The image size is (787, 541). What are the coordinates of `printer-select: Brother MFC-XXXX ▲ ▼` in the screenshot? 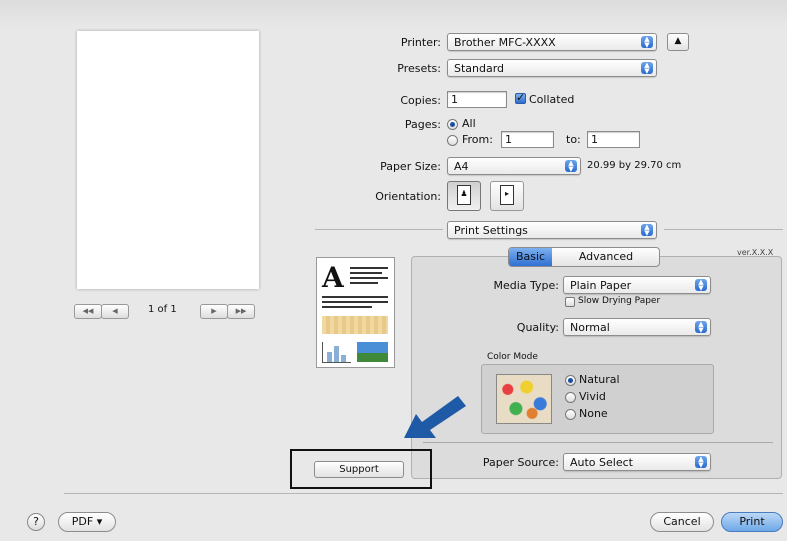 It's located at (552, 42).